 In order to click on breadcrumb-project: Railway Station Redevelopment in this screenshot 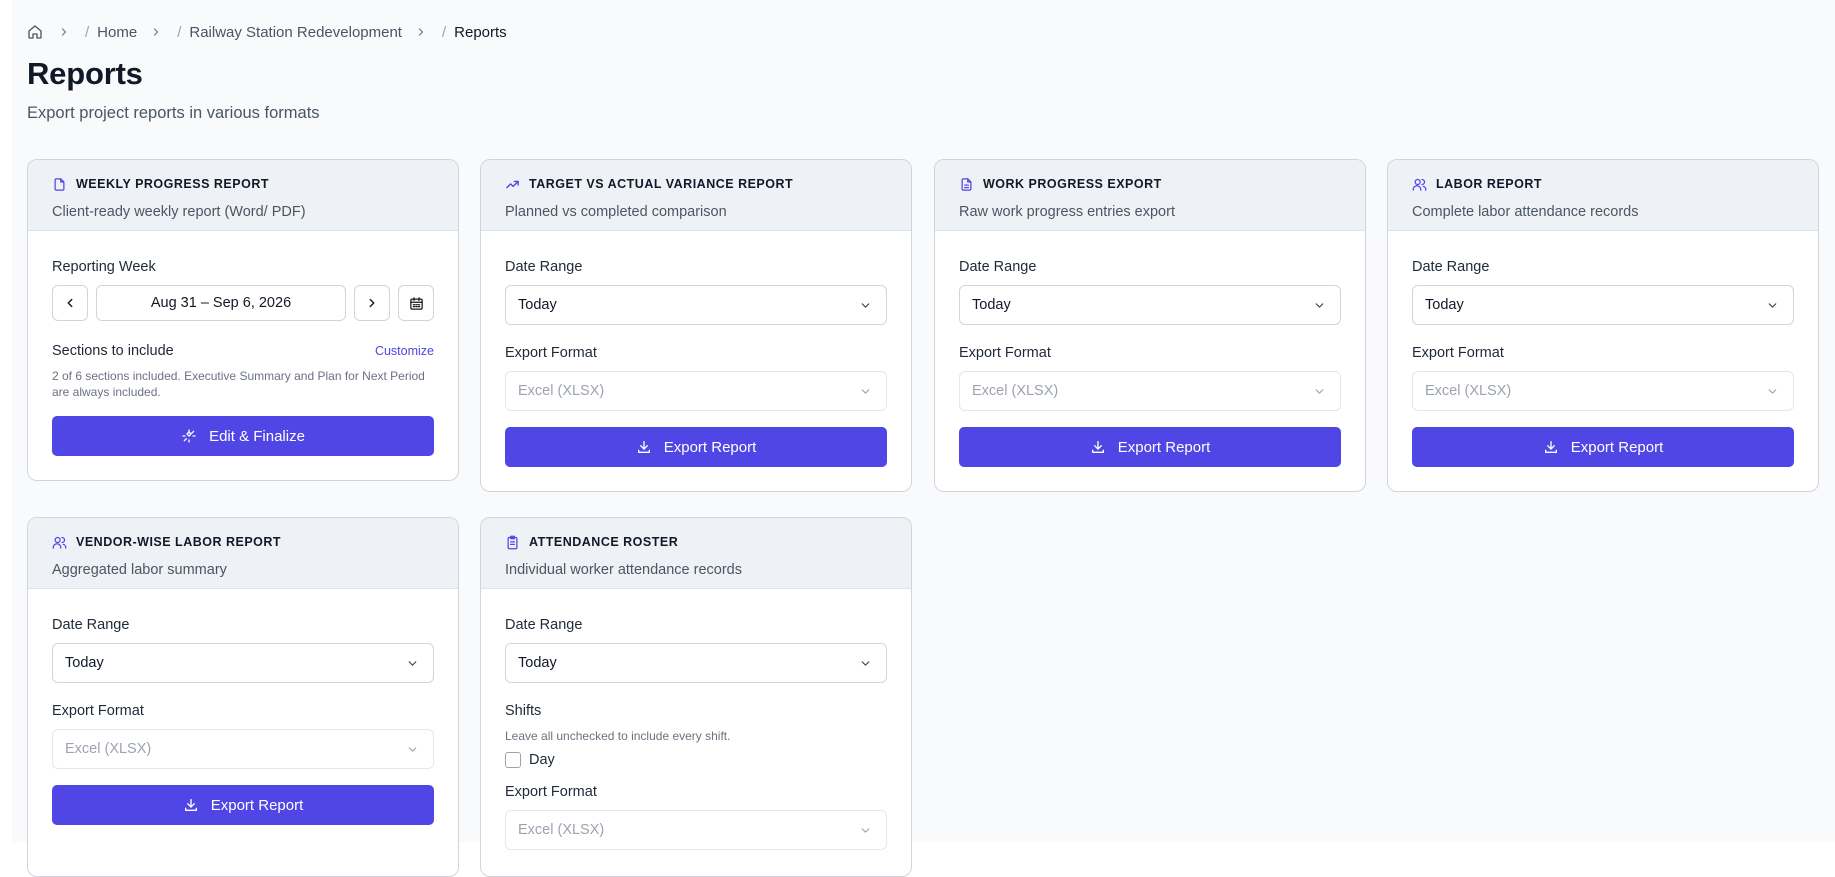, I will do `click(295, 32)`.